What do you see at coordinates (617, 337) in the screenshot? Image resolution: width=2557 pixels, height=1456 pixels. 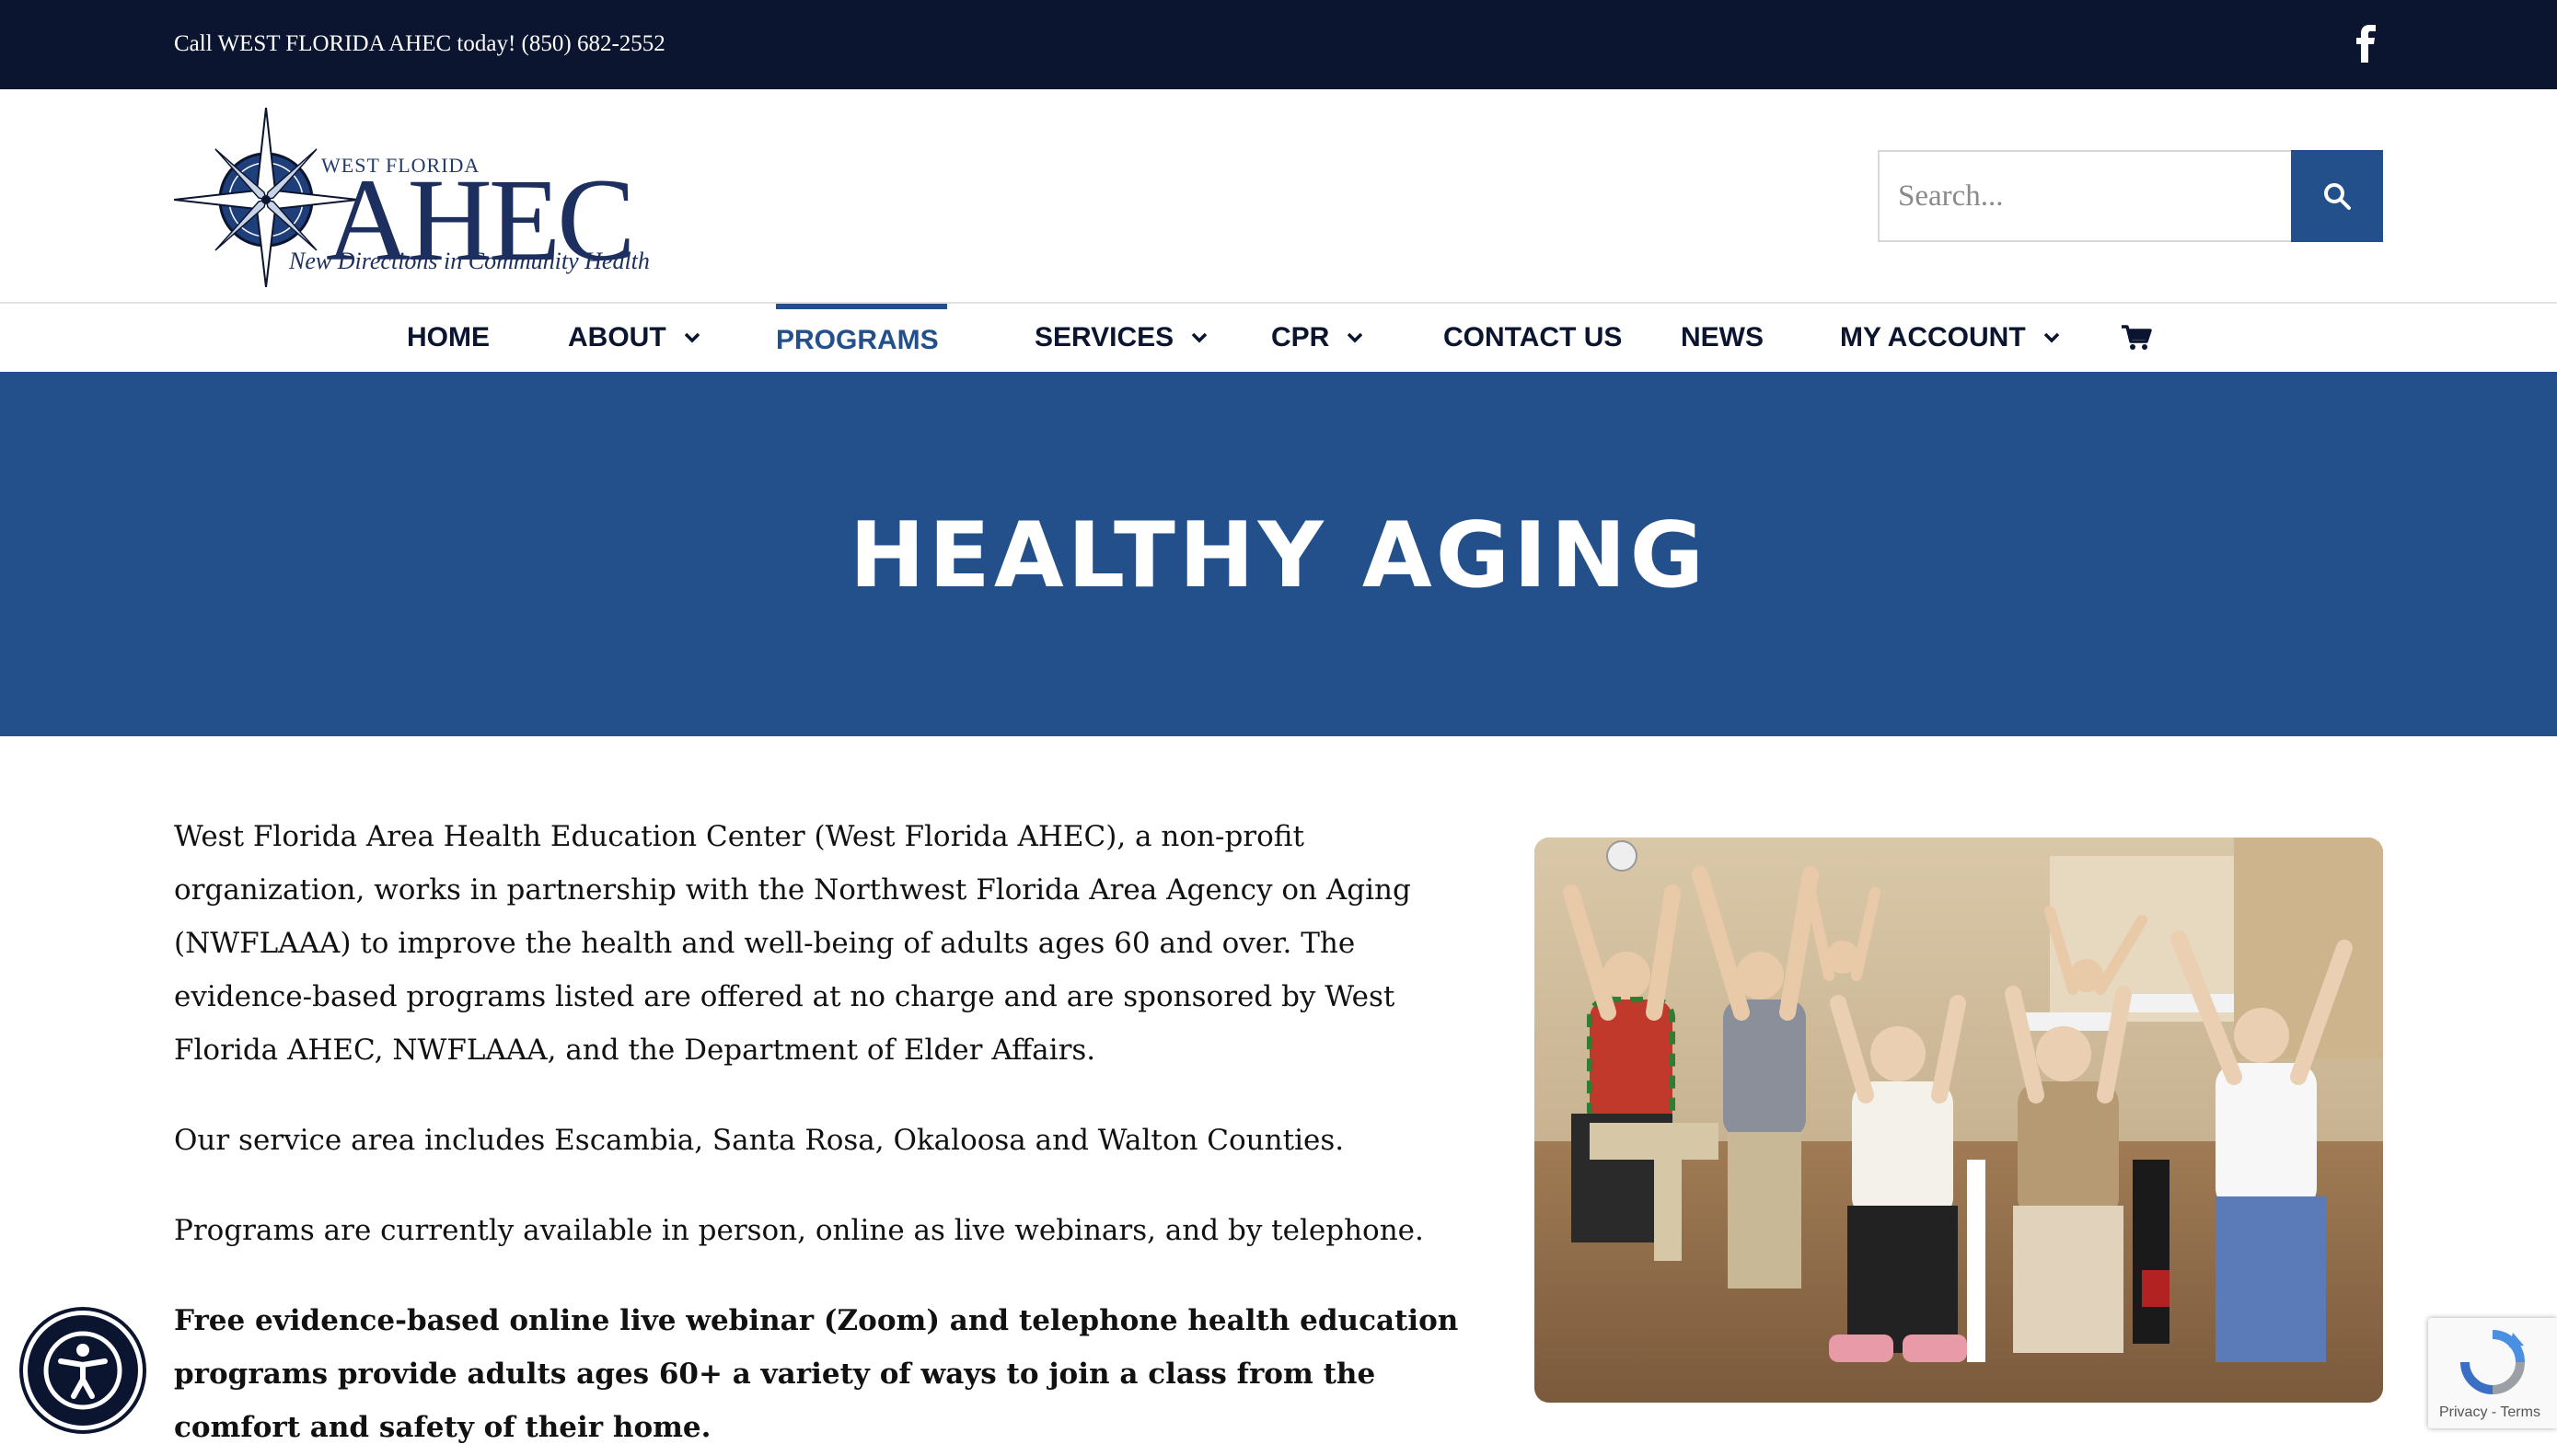 I see `nav-label: ABOUT` at bounding box center [617, 337].